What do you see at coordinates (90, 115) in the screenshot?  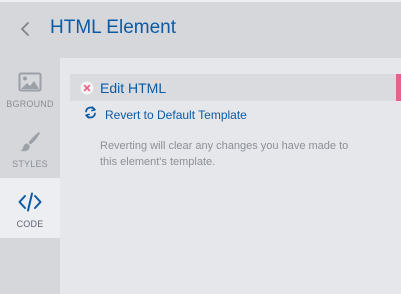 I see `refresh-icon` at bounding box center [90, 115].